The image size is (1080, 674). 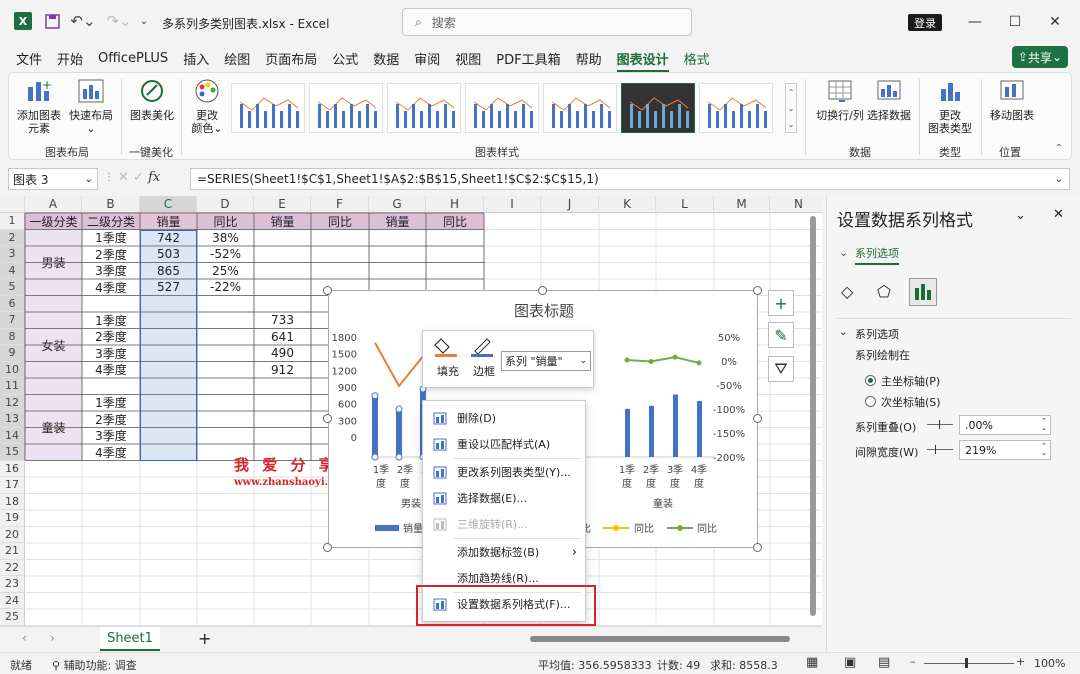 What do you see at coordinates (12, 320) in the screenshot?
I see `row-header: 7` at bounding box center [12, 320].